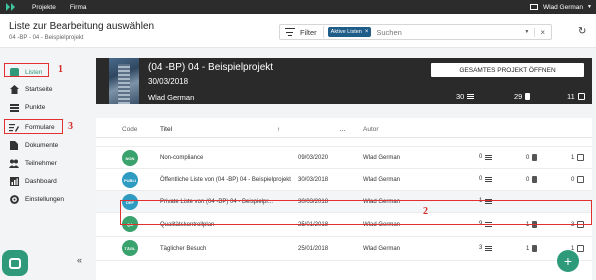 Image resolution: width=596 pixels, height=280 pixels. Describe the element at coordinates (465, 96) in the screenshot. I see `stat-lists: 30` at that location.